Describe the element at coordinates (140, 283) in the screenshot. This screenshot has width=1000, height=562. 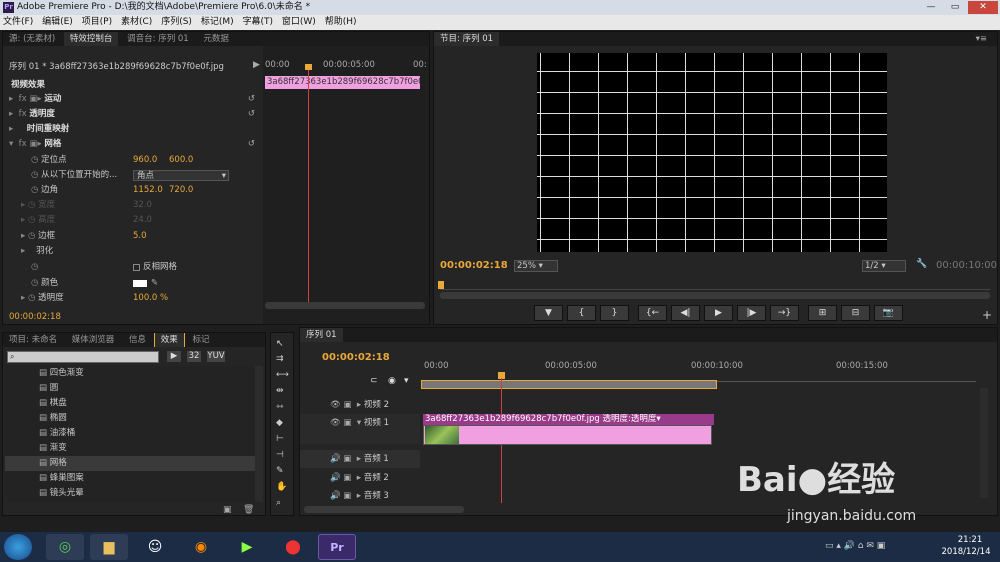
I see `color-swatch` at that location.